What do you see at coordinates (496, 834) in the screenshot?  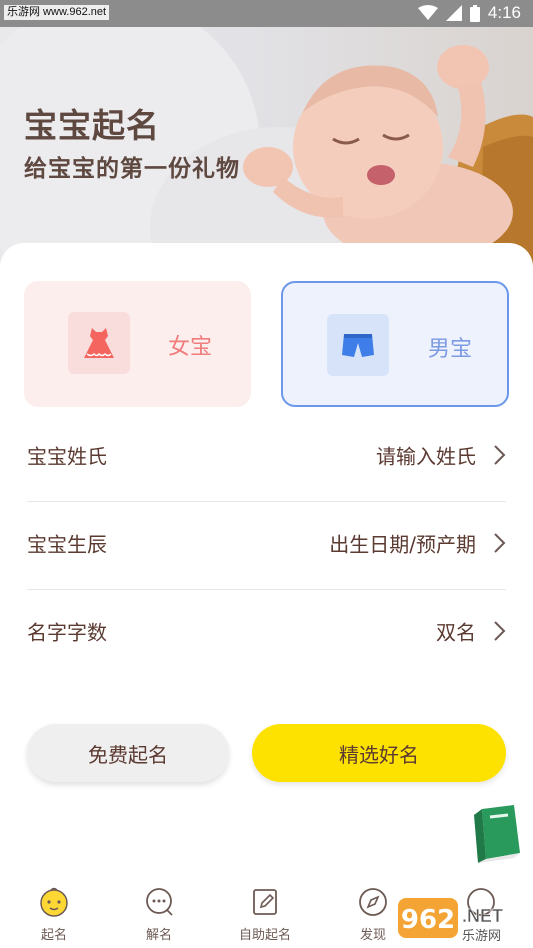 I see `book-icon` at bounding box center [496, 834].